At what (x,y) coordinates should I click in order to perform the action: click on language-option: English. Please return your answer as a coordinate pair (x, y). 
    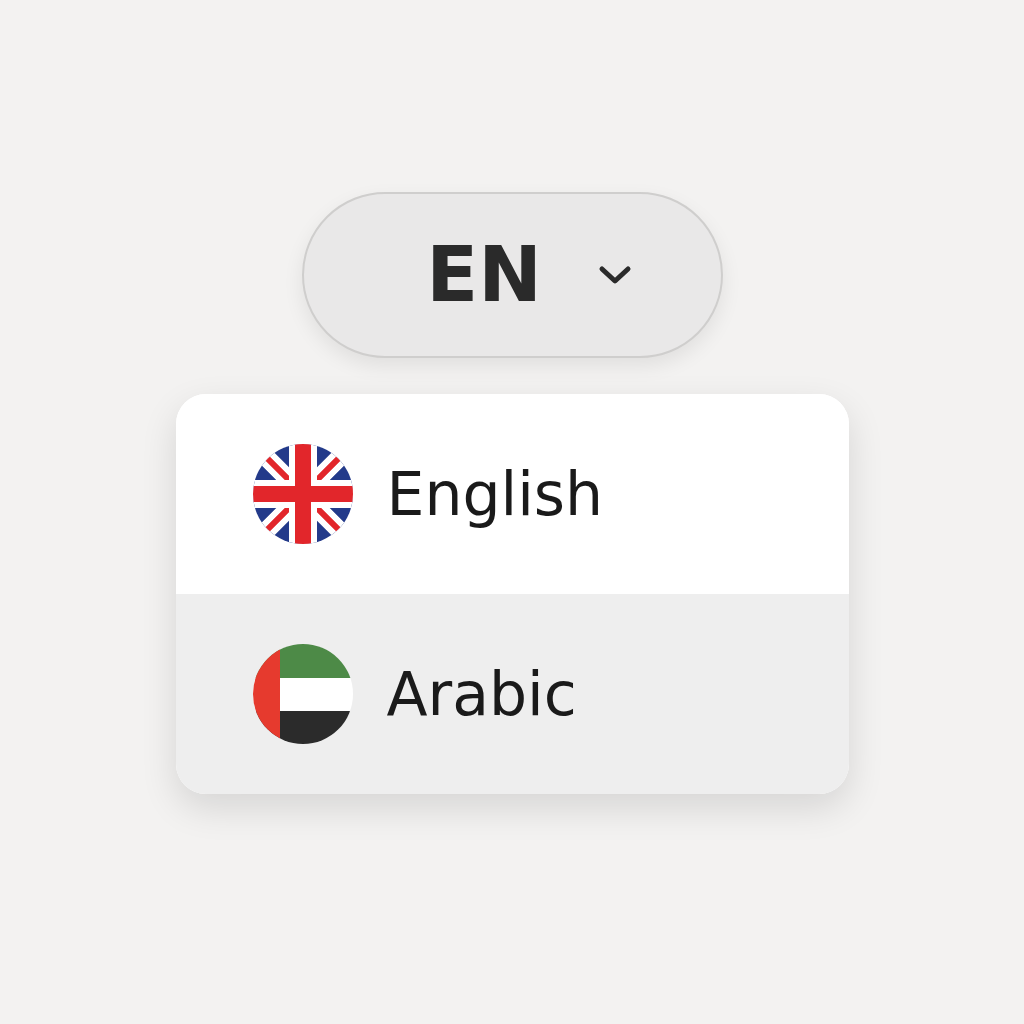
    Looking at the image, I should click on (512, 494).